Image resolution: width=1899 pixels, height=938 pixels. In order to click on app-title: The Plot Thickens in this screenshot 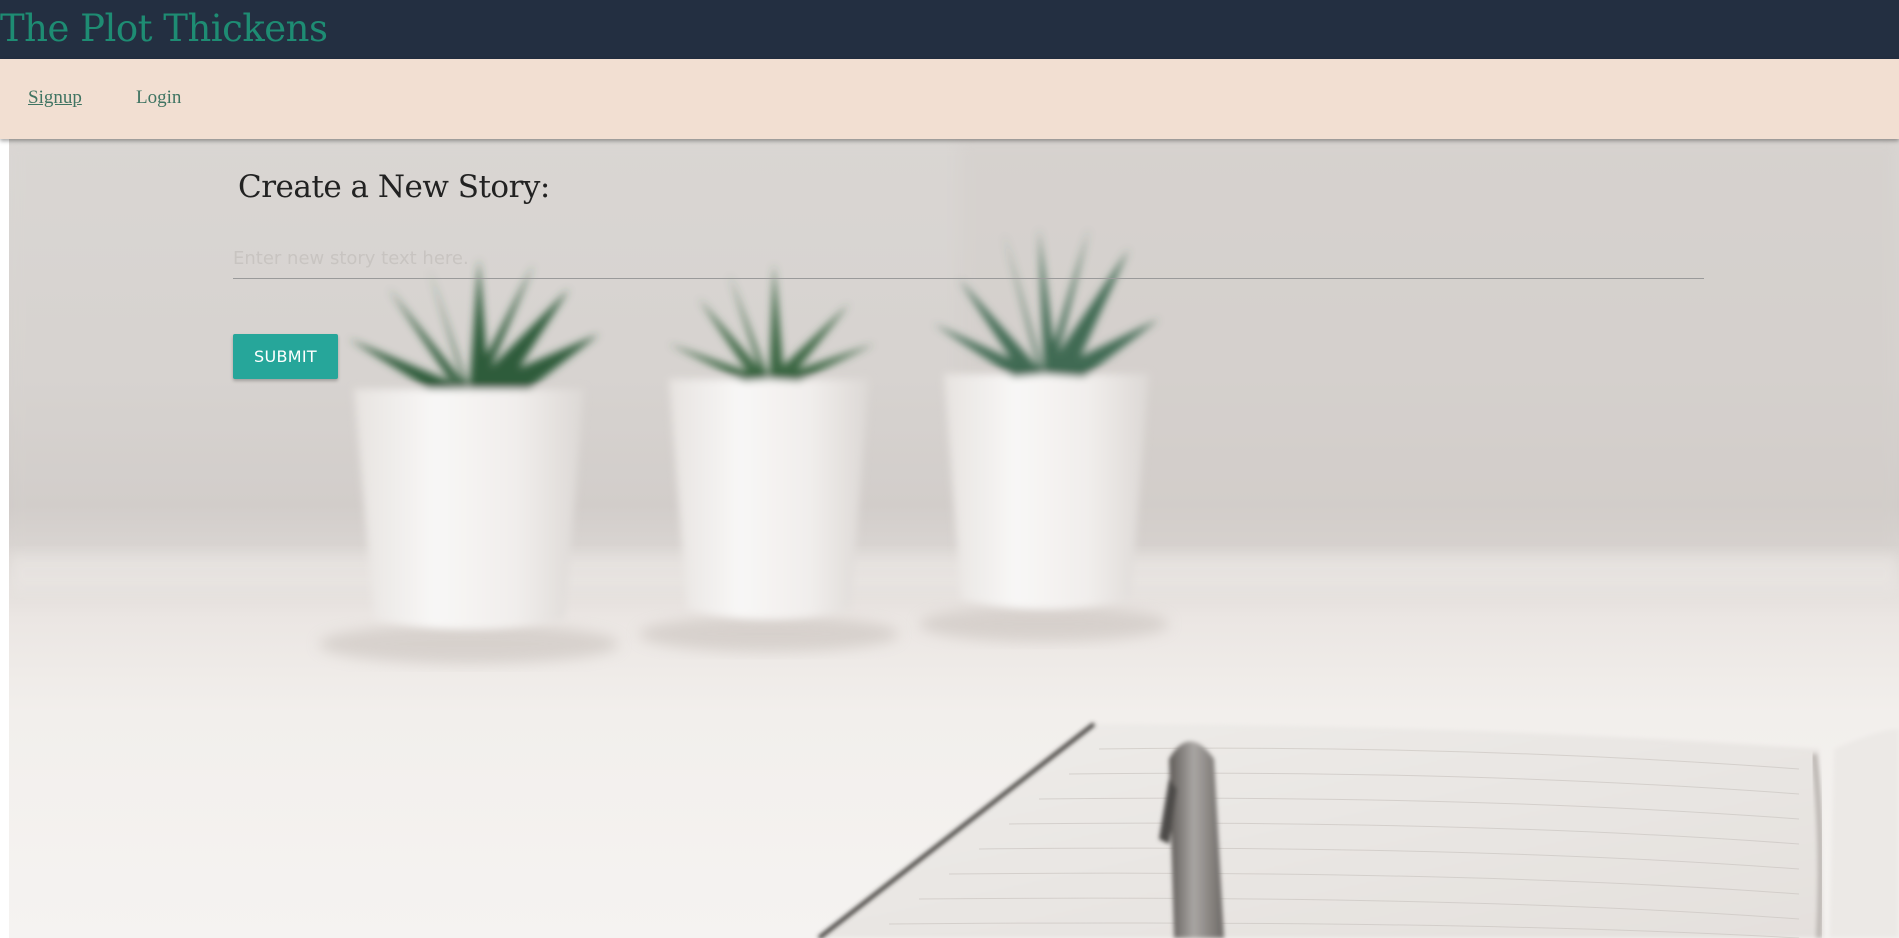, I will do `click(164, 29)`.